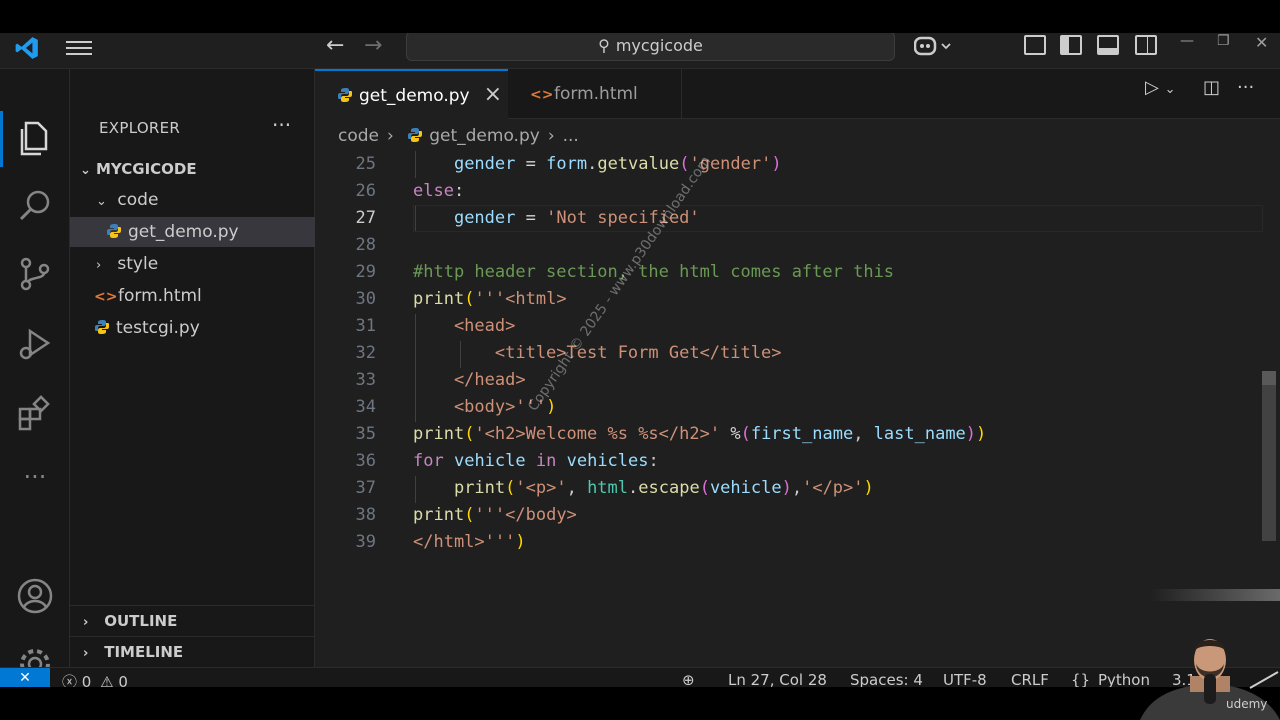  What do you see at coordinates (797, 94) in the screenshot?
I see `editor-tabs: get_demo.py × <>form.html ▷ ⌄ ◫ ···` at bounding box center [797, 94].